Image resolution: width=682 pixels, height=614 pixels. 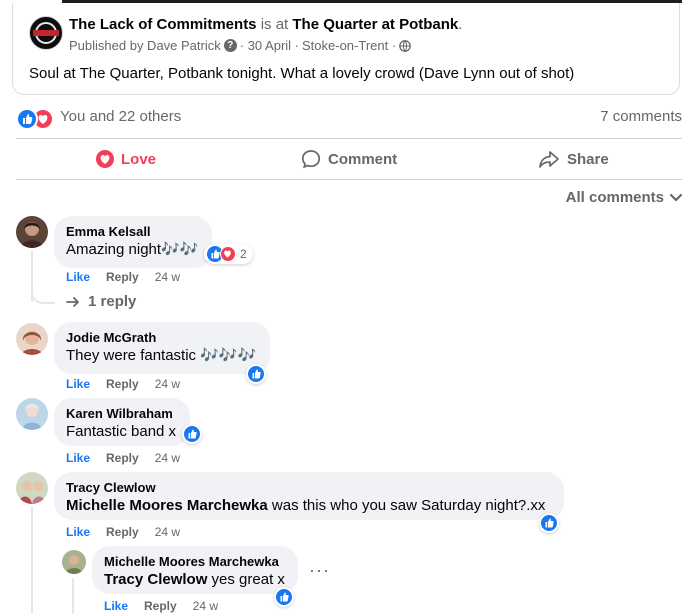 What do you see at coordinates (145, 45) in the screenshot?
I see `published-by: Published by Dave Patrick` at bounding box center [145, 45].